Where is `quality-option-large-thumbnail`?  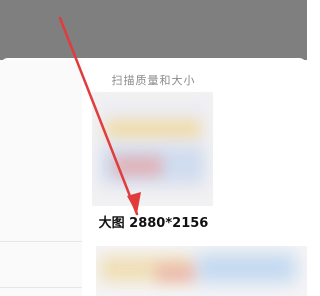 quality-option-large-thumbnail is located at coordinates (152, 149).